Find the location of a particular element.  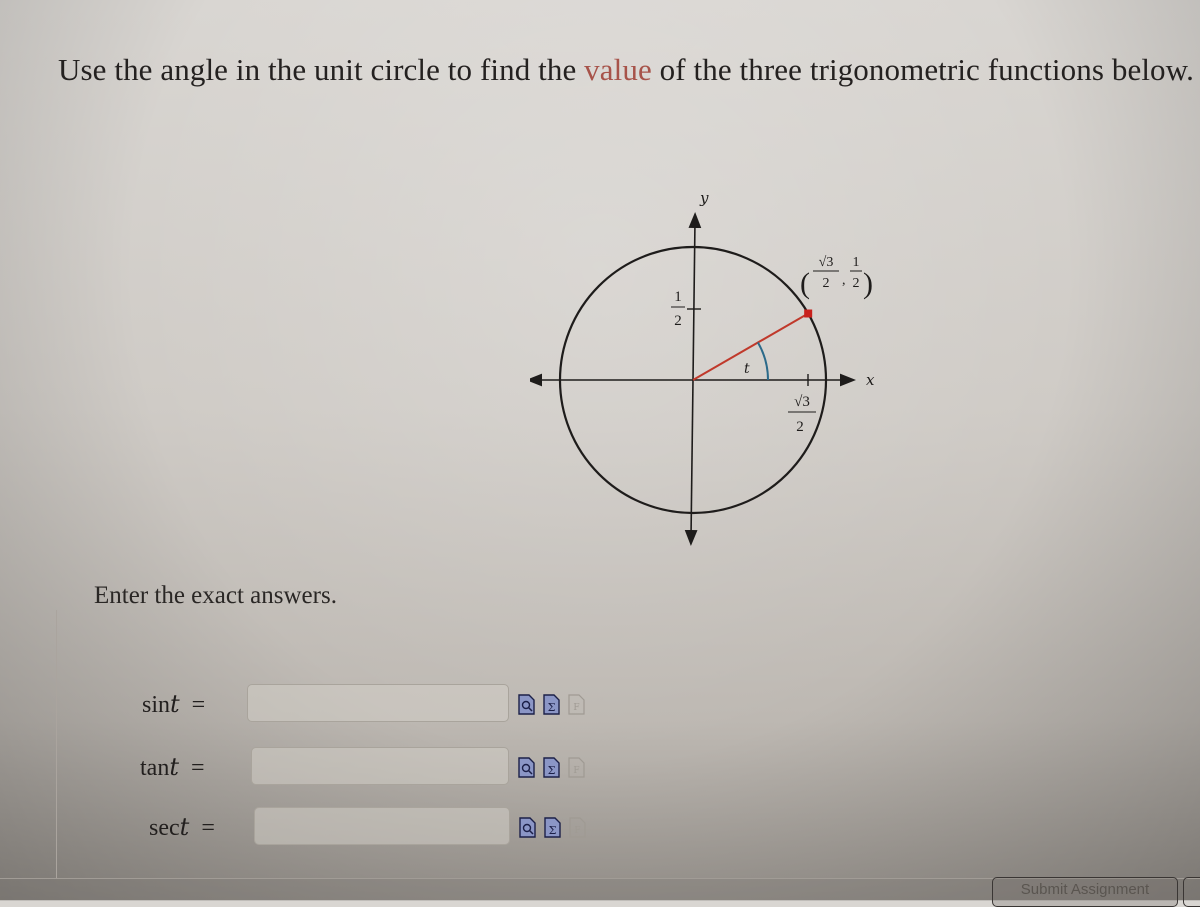

sec-label: sect = is located at coordinates (182, 827).